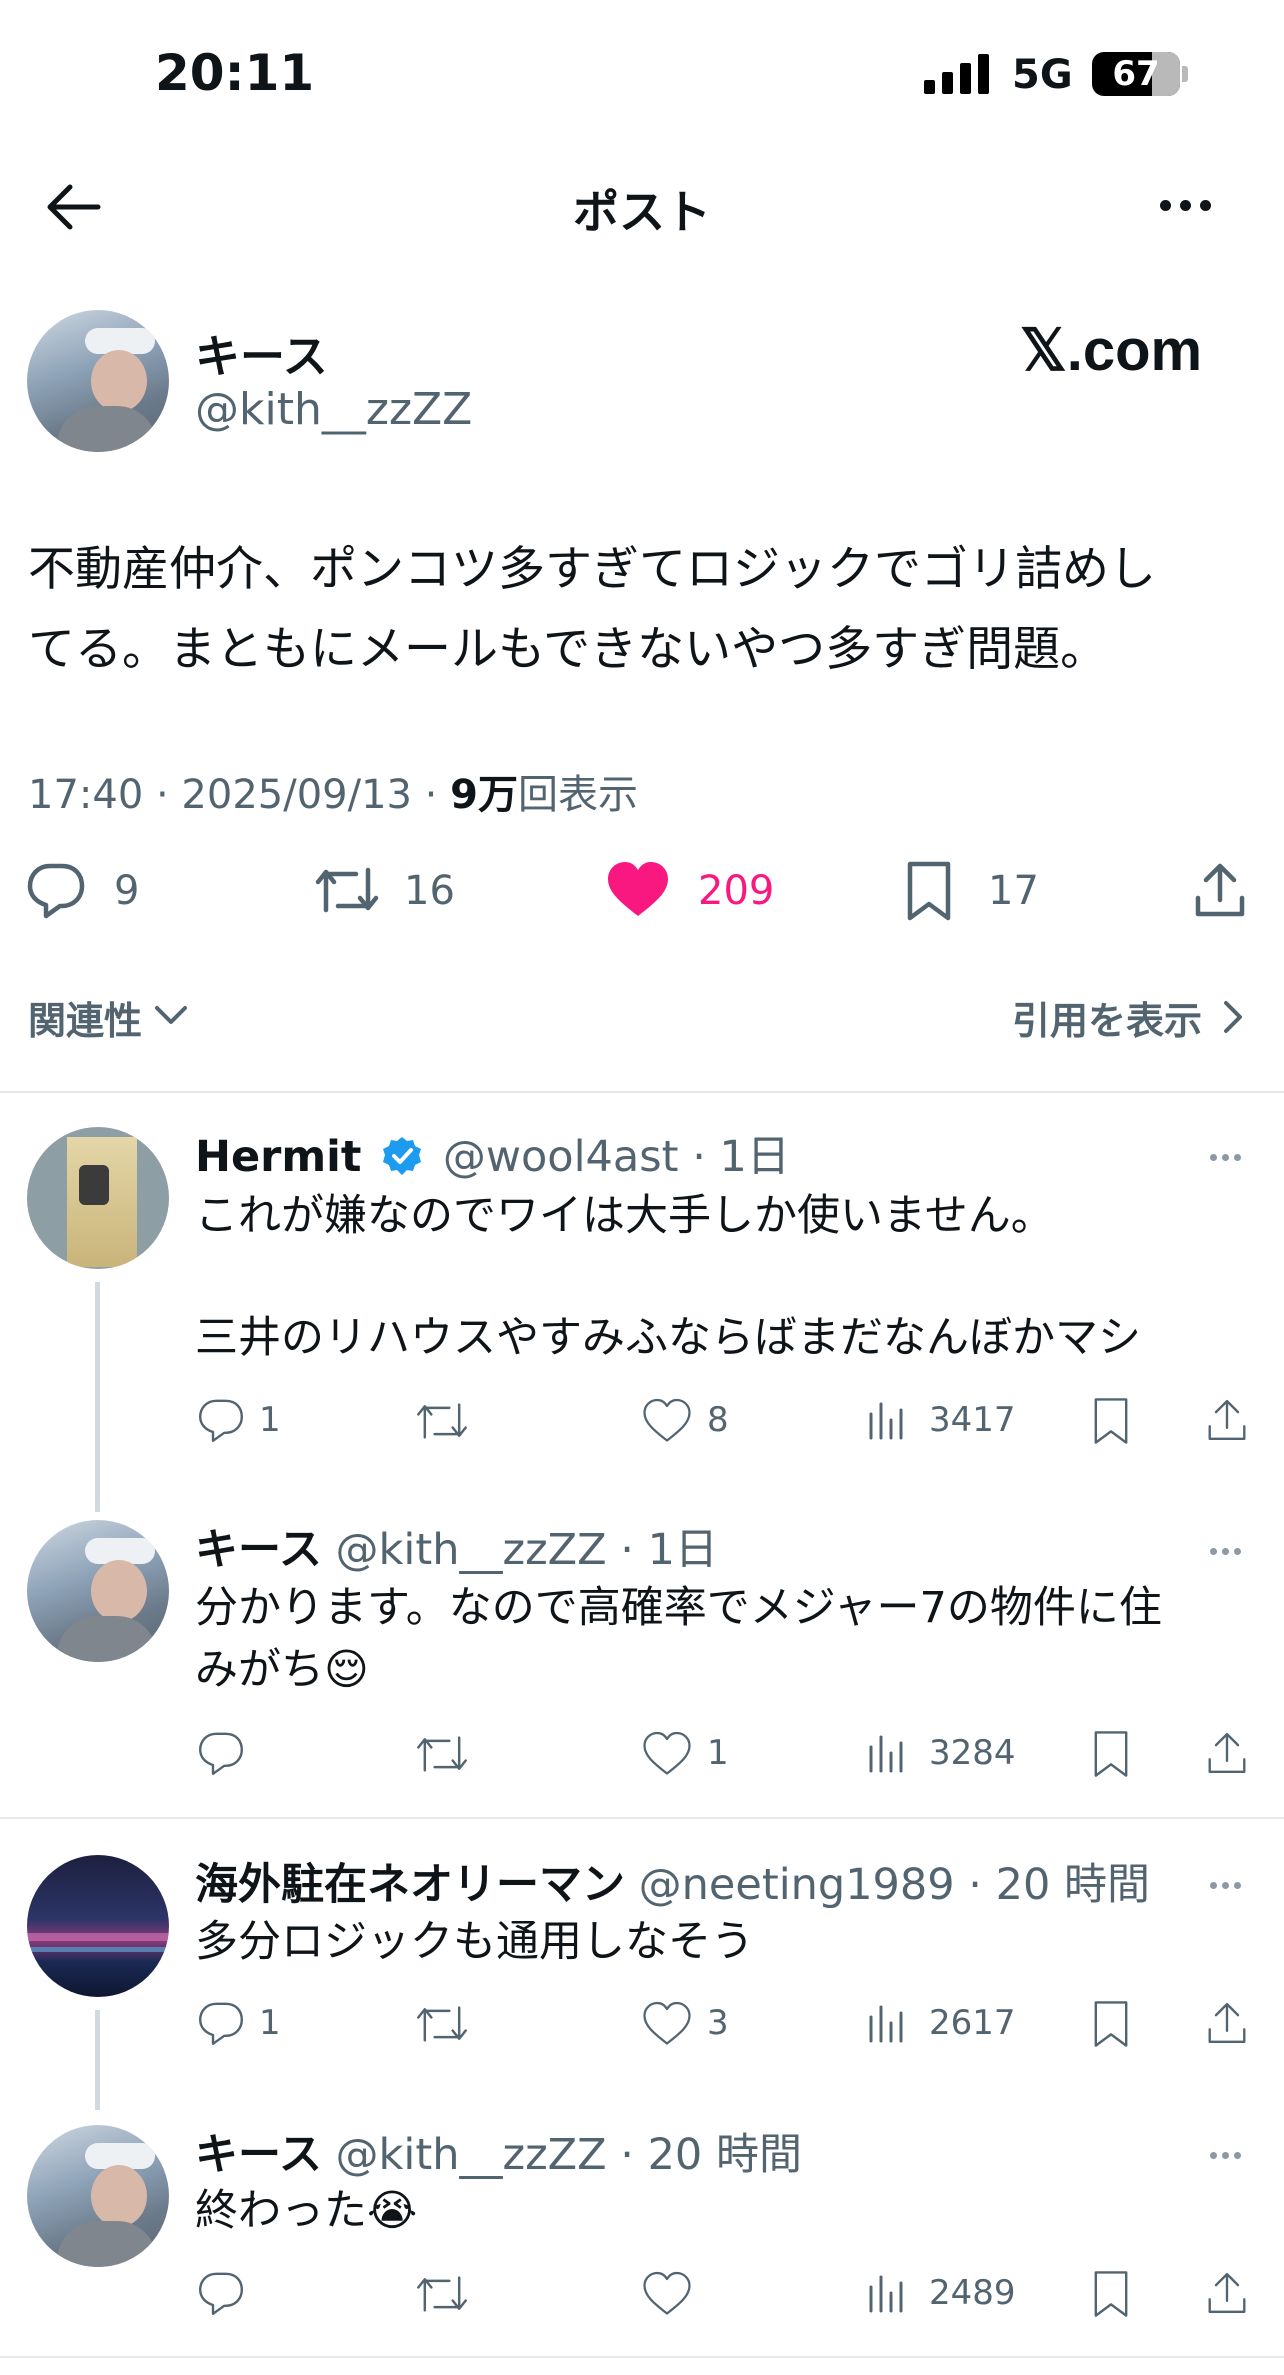  Describe the element at coordinates (642, 212) in the screenshot. I see `page-title: ポスト` at that location.